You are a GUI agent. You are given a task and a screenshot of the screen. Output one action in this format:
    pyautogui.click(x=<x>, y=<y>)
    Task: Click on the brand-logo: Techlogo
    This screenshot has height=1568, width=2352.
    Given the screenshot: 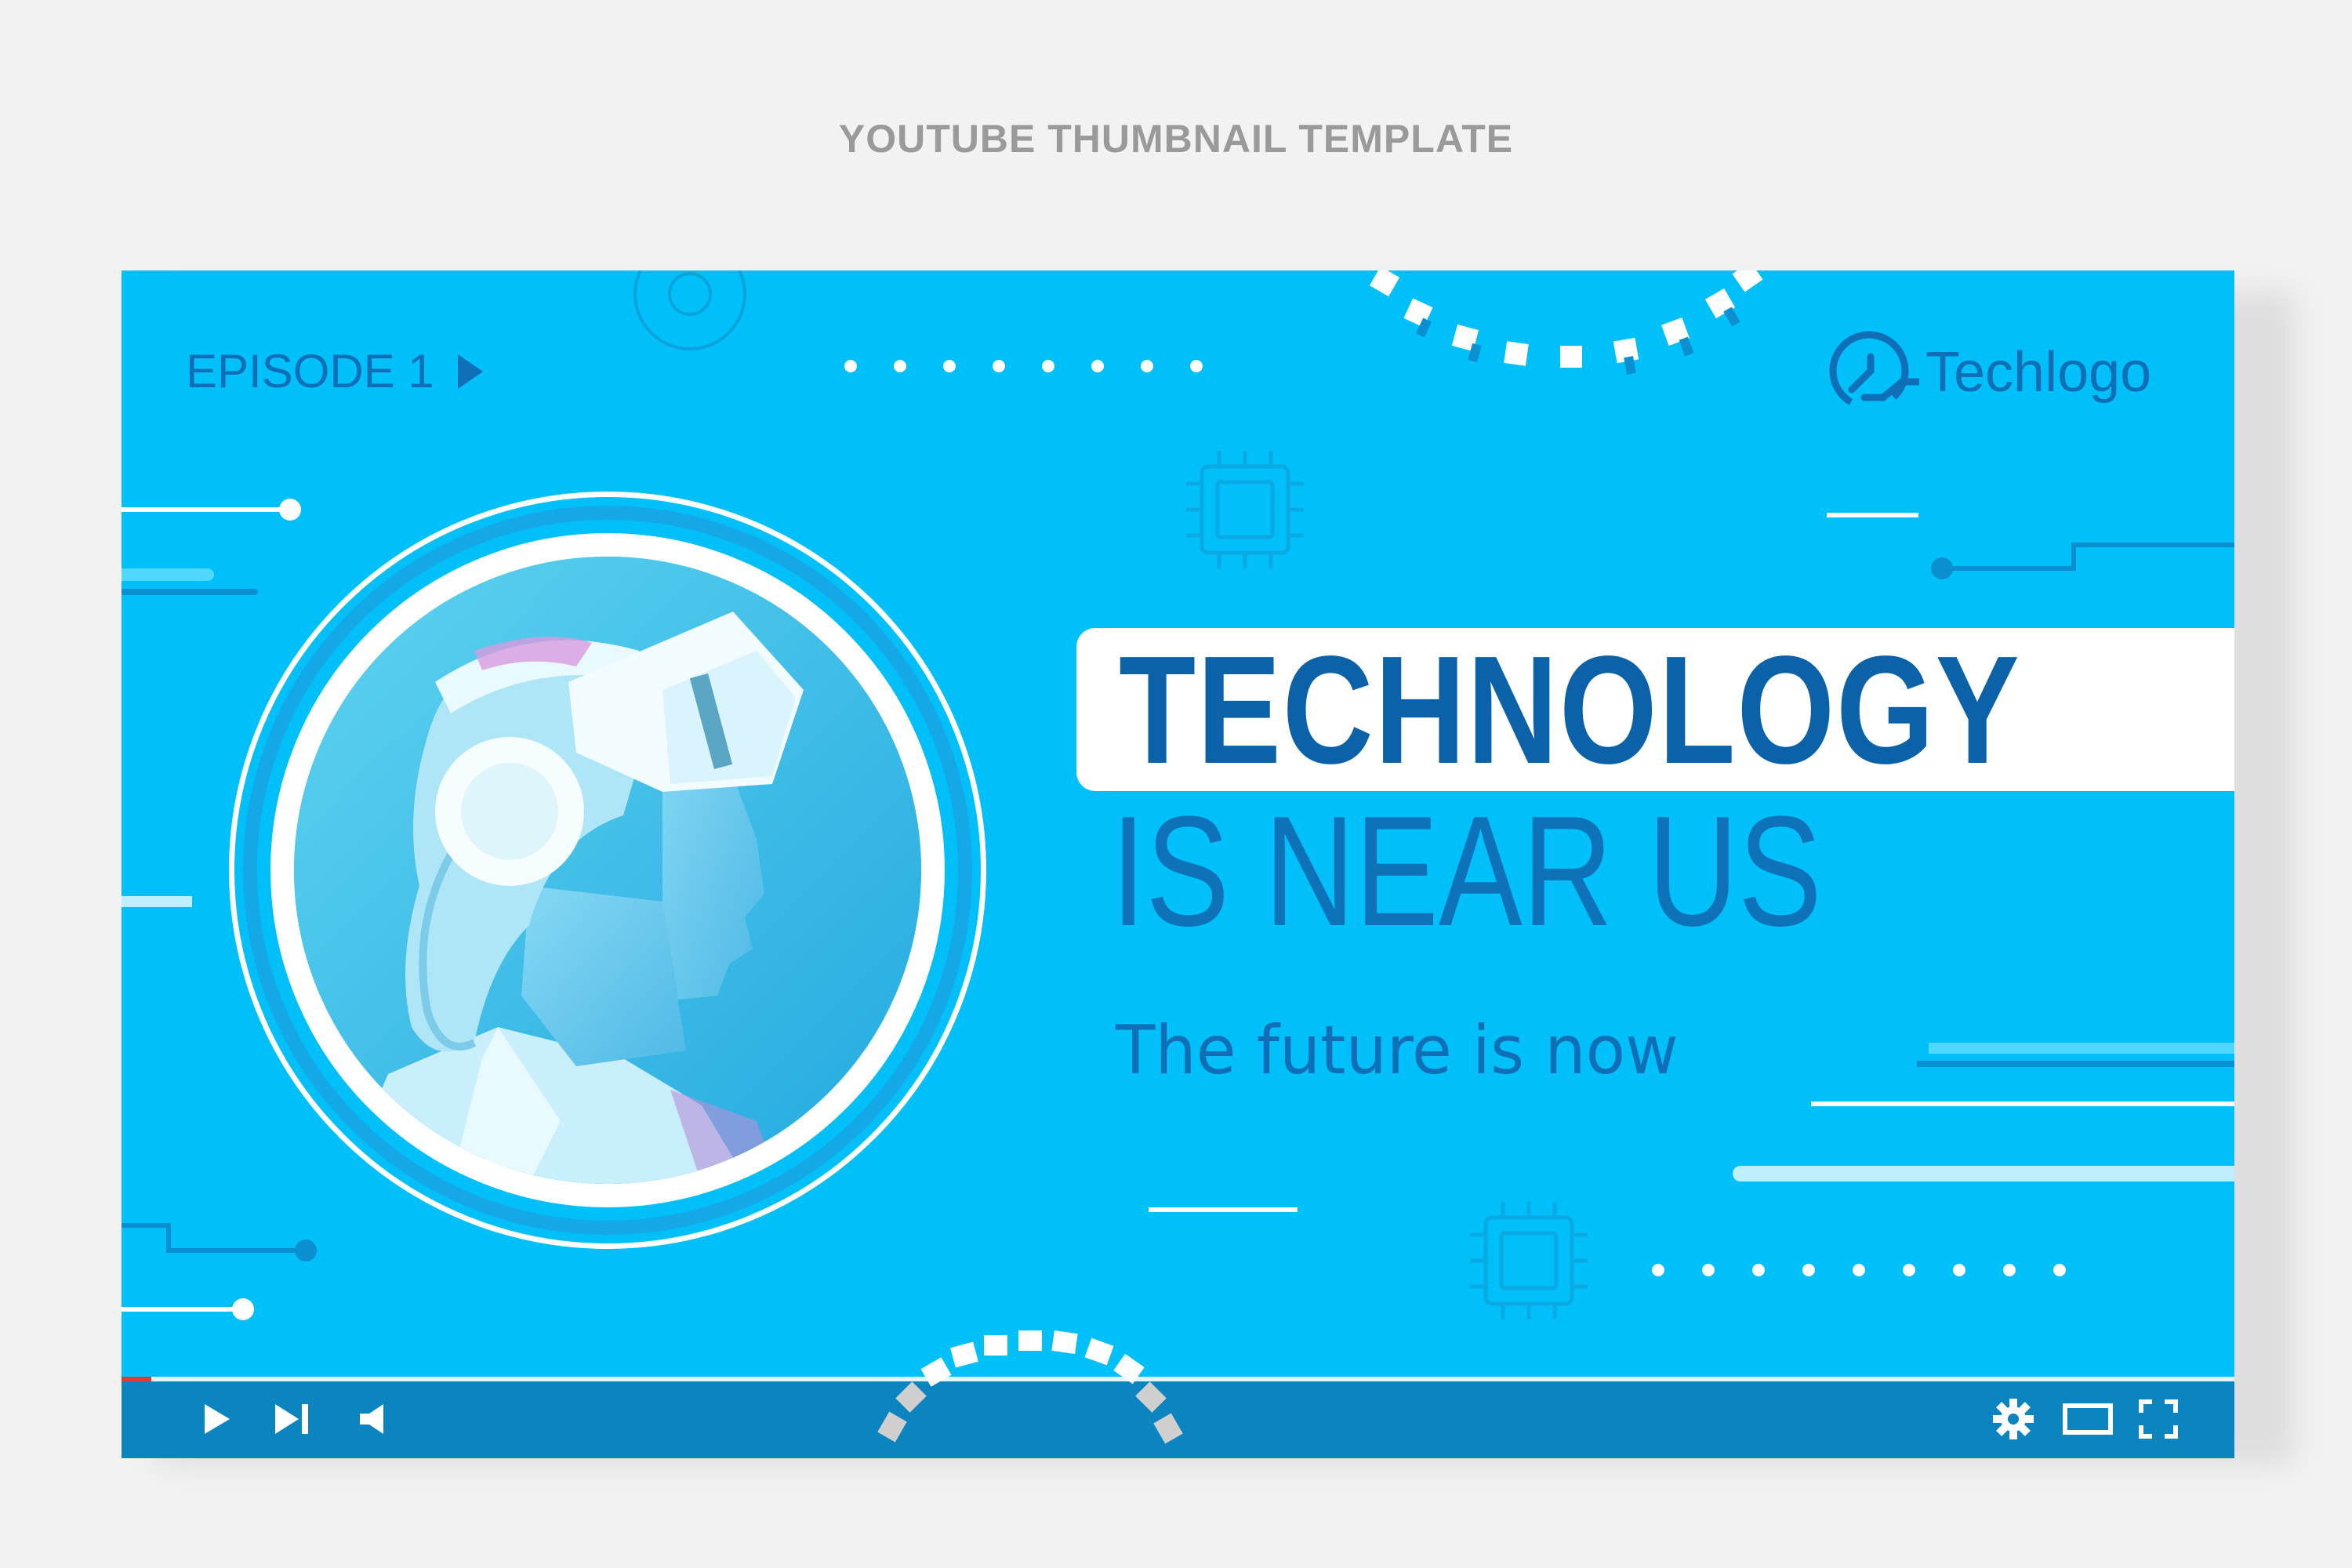 What is the action you would take?
    pyautogui.click(x=1988, y=372)
    